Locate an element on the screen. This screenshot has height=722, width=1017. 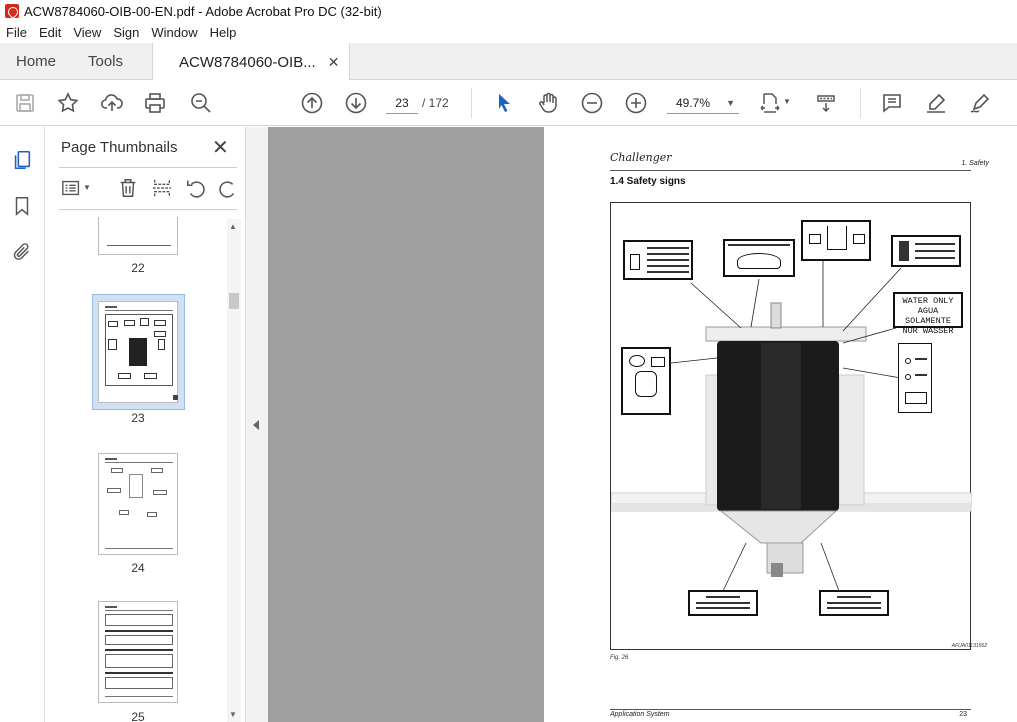
water-only-line: AGUA SOLAMENTE is located at coordinates (928, 316).